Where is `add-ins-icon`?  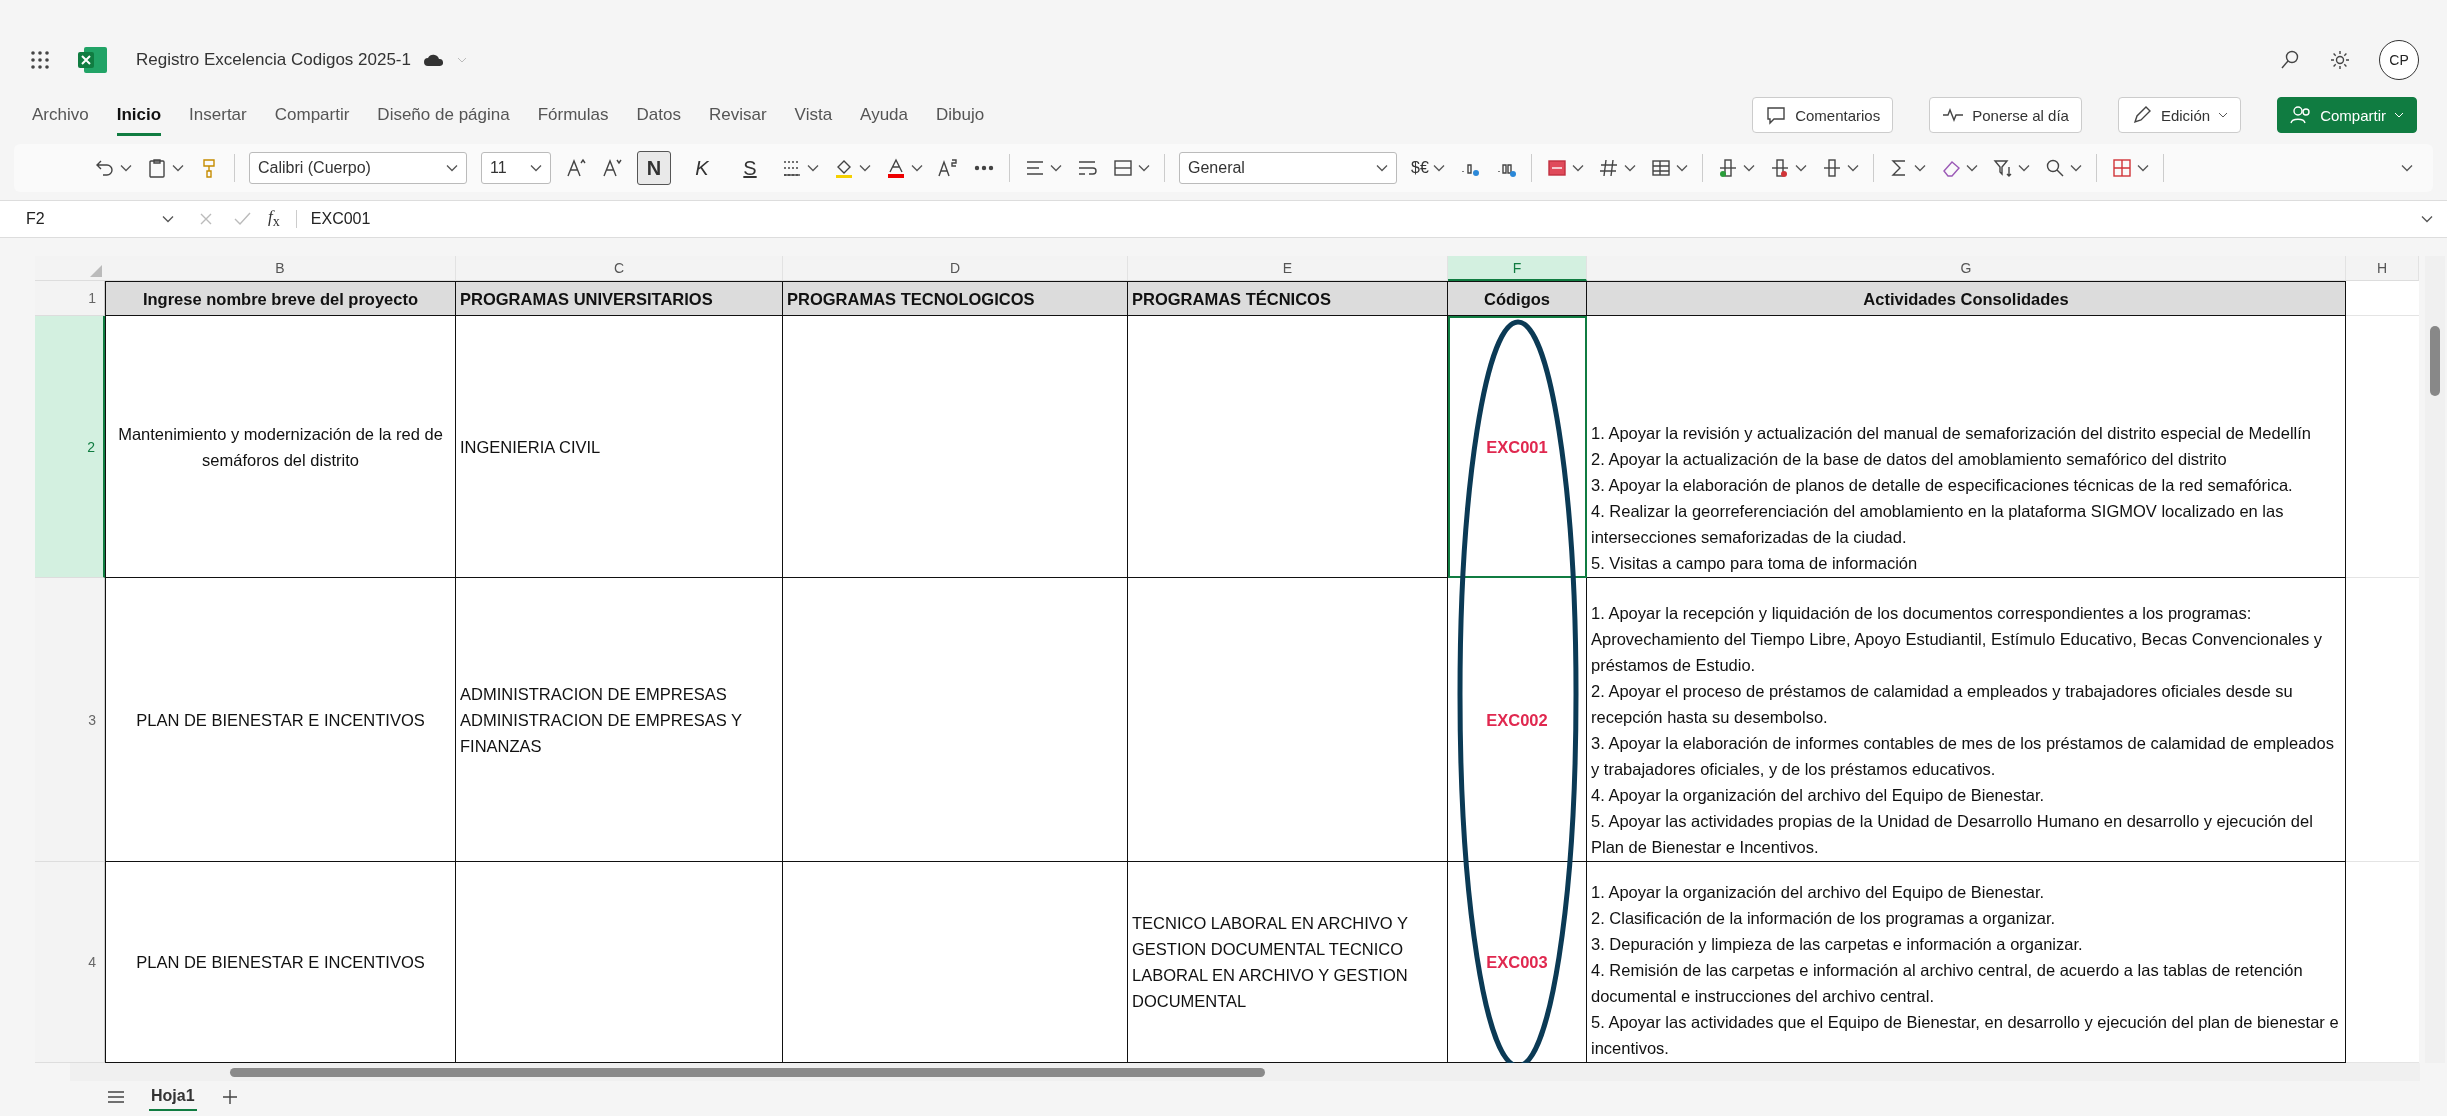 add-ins-icon is located at coordinates (2121, 168).